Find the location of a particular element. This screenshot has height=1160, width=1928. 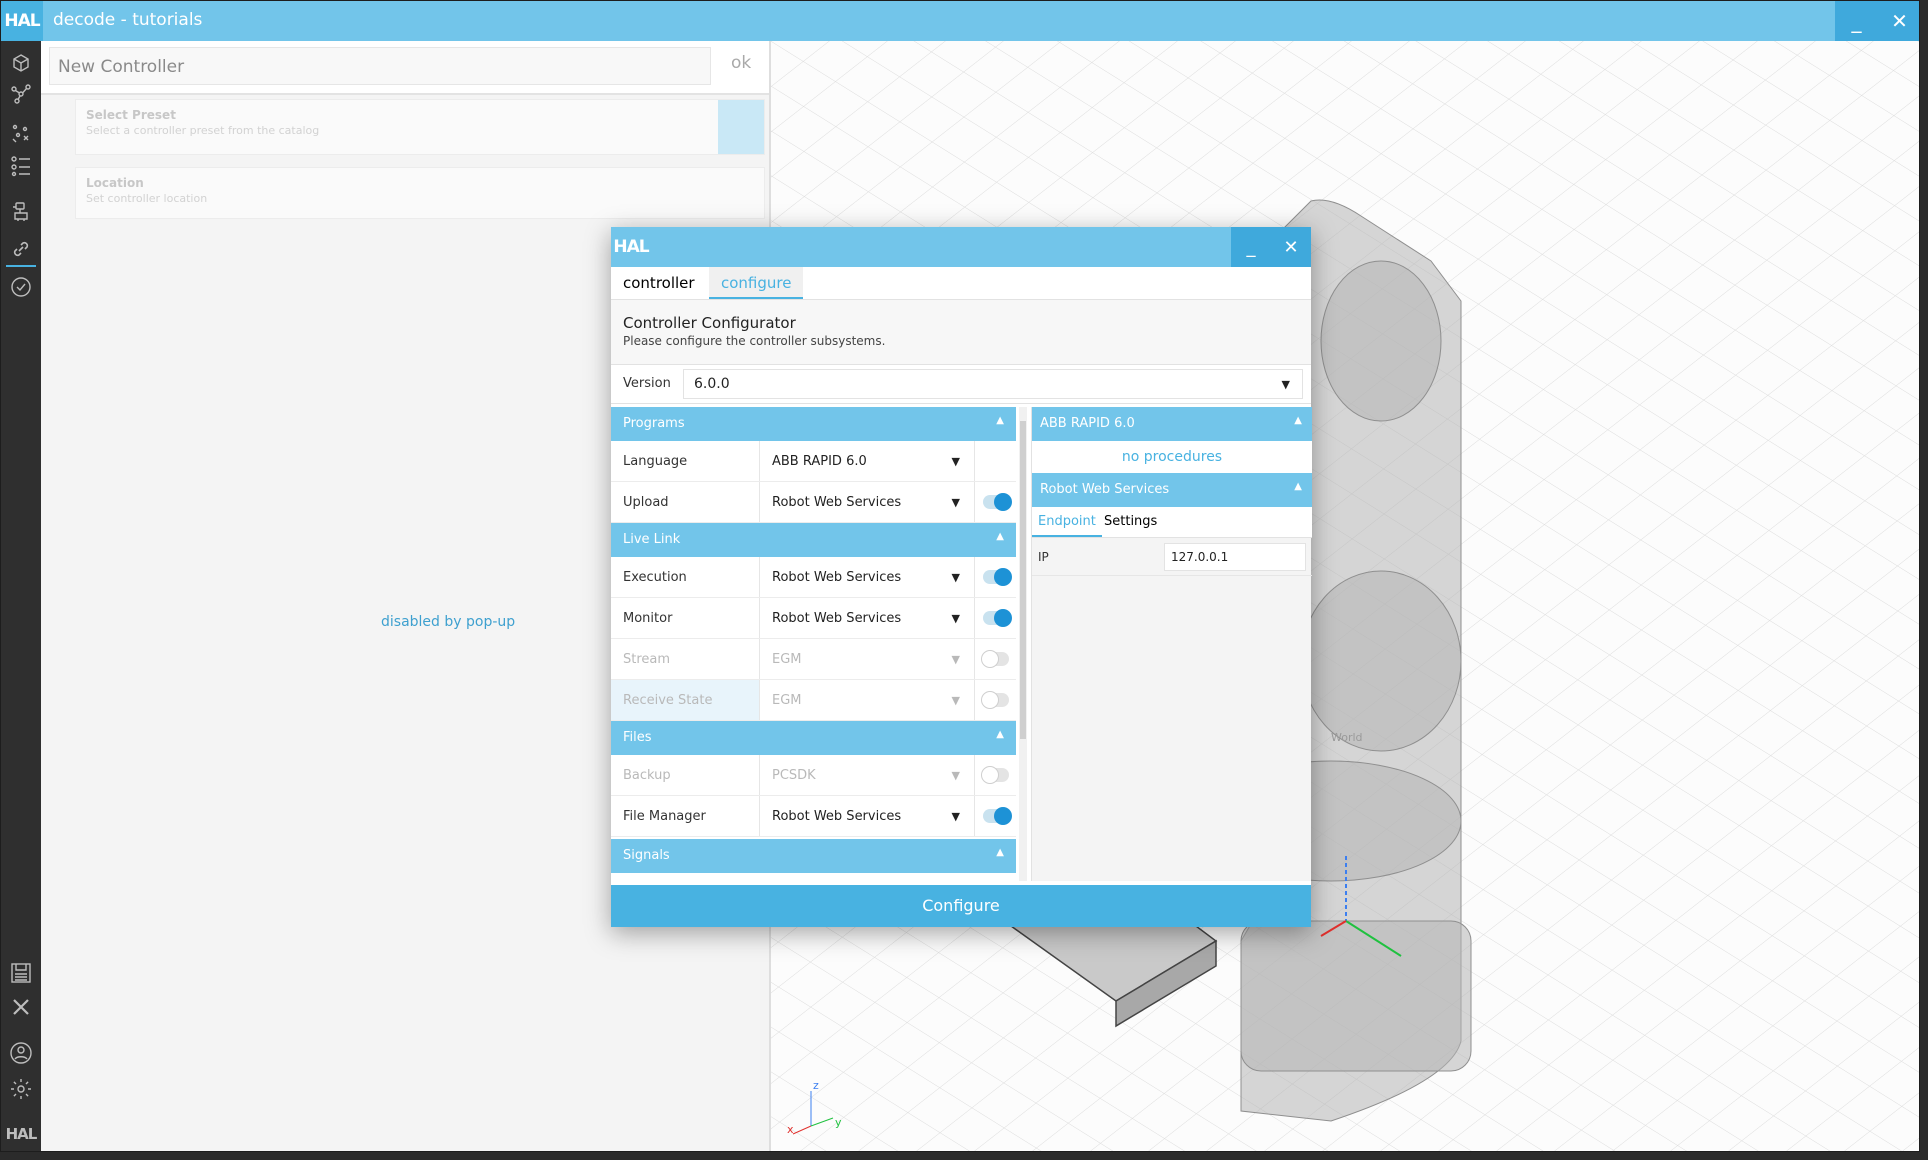

save-icon is located at coordinates (21, 973).